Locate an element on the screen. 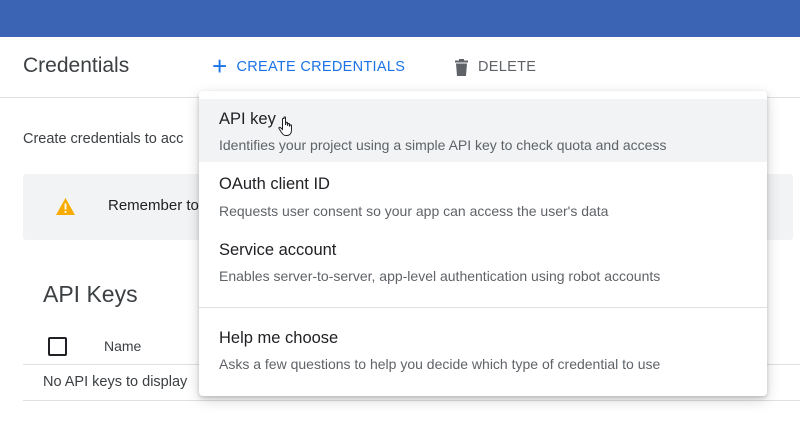  warning-icon is located at coordinates (65, 206).